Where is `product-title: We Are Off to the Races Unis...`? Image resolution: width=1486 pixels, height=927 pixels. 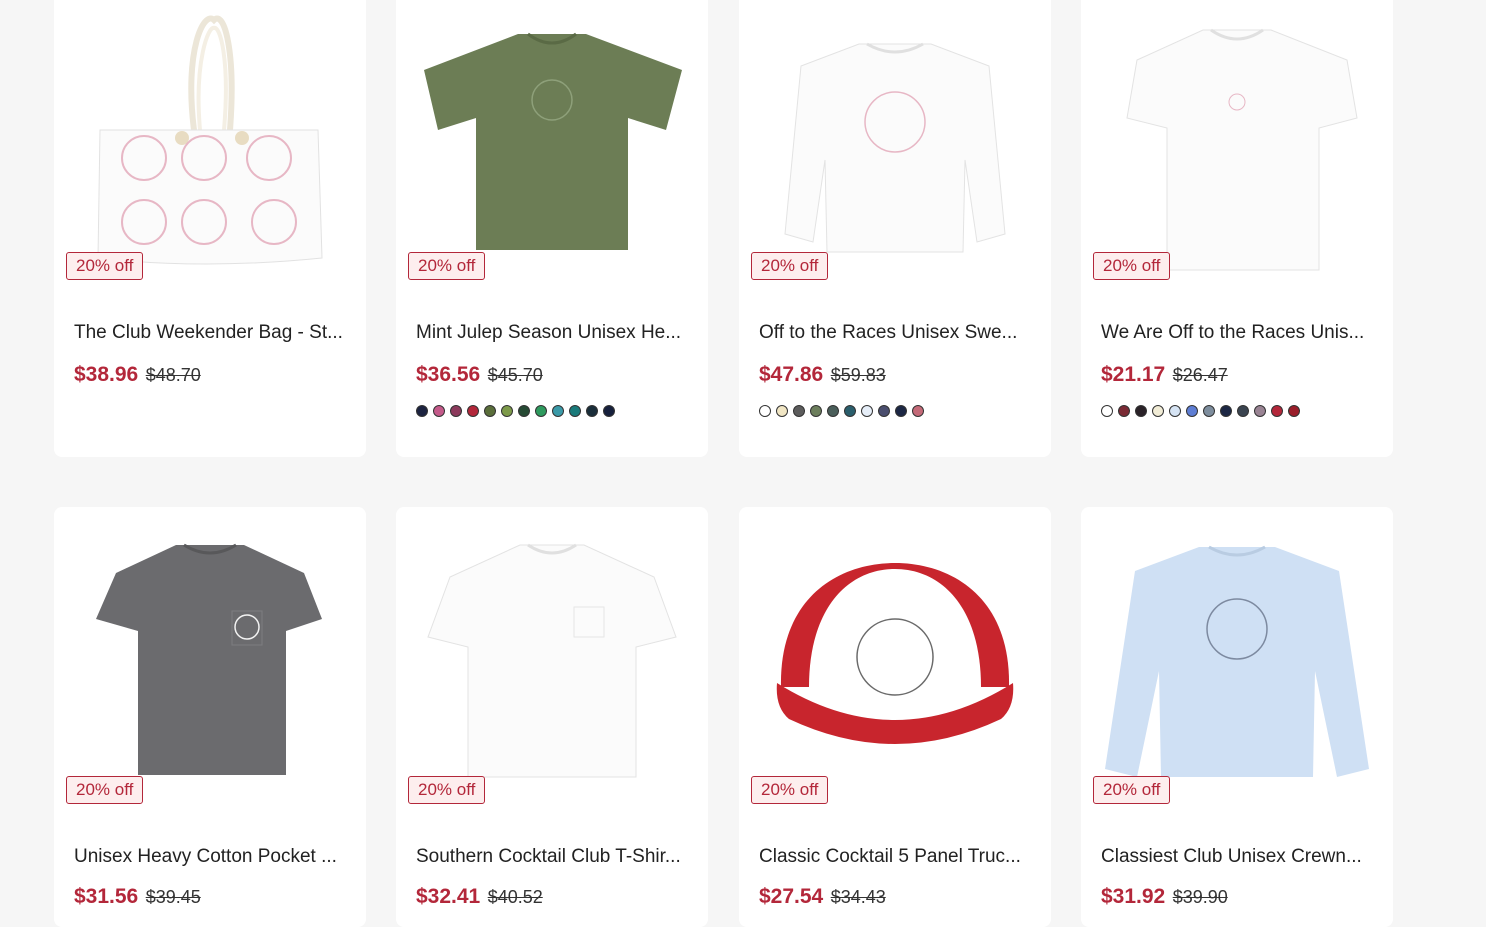 product-title: We Are Off to the Races Unis... is located at coordinates (1238, 333).